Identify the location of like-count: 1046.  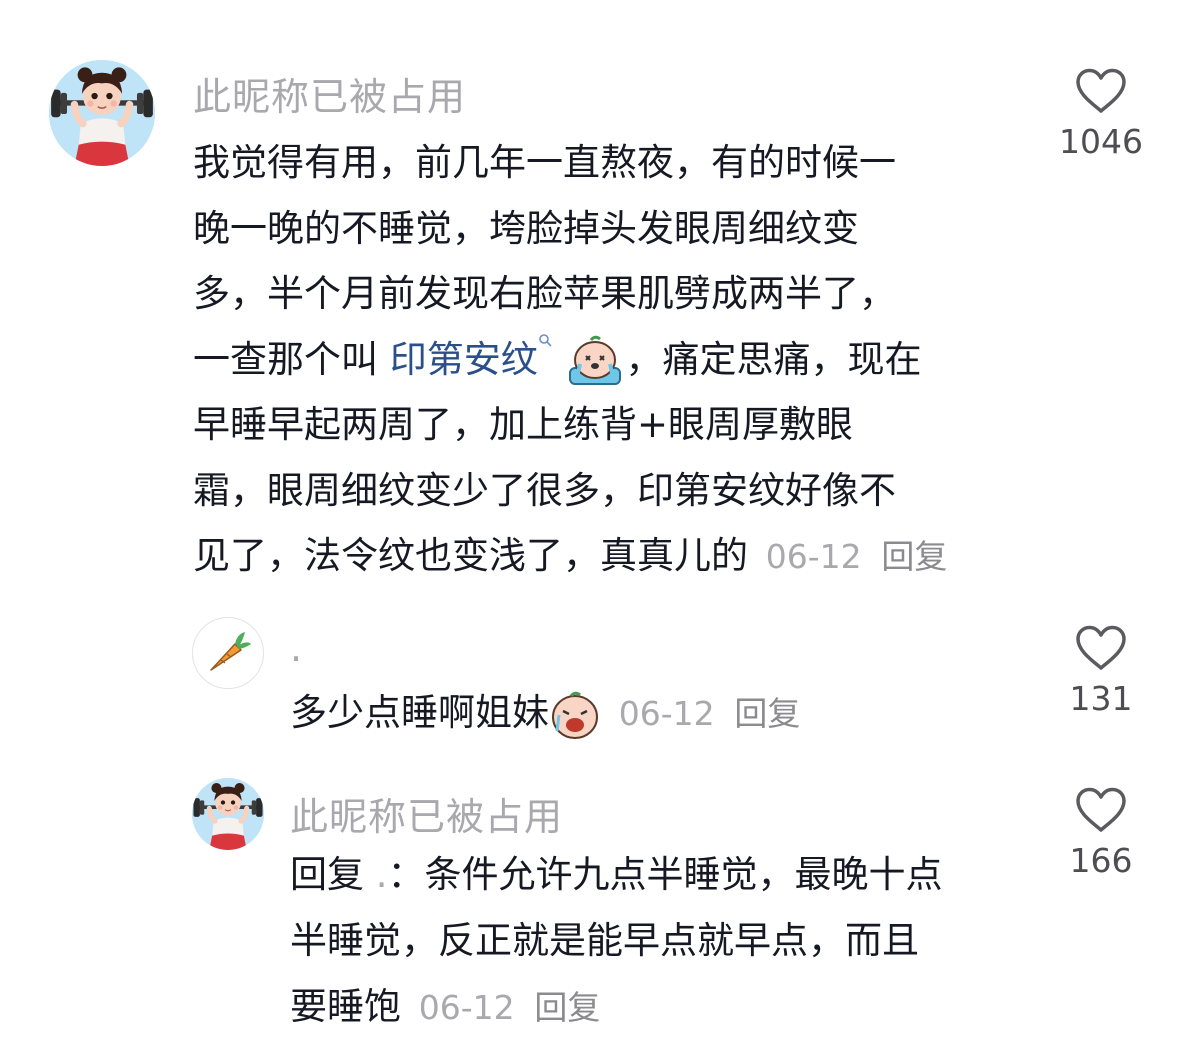
(1101, 141).